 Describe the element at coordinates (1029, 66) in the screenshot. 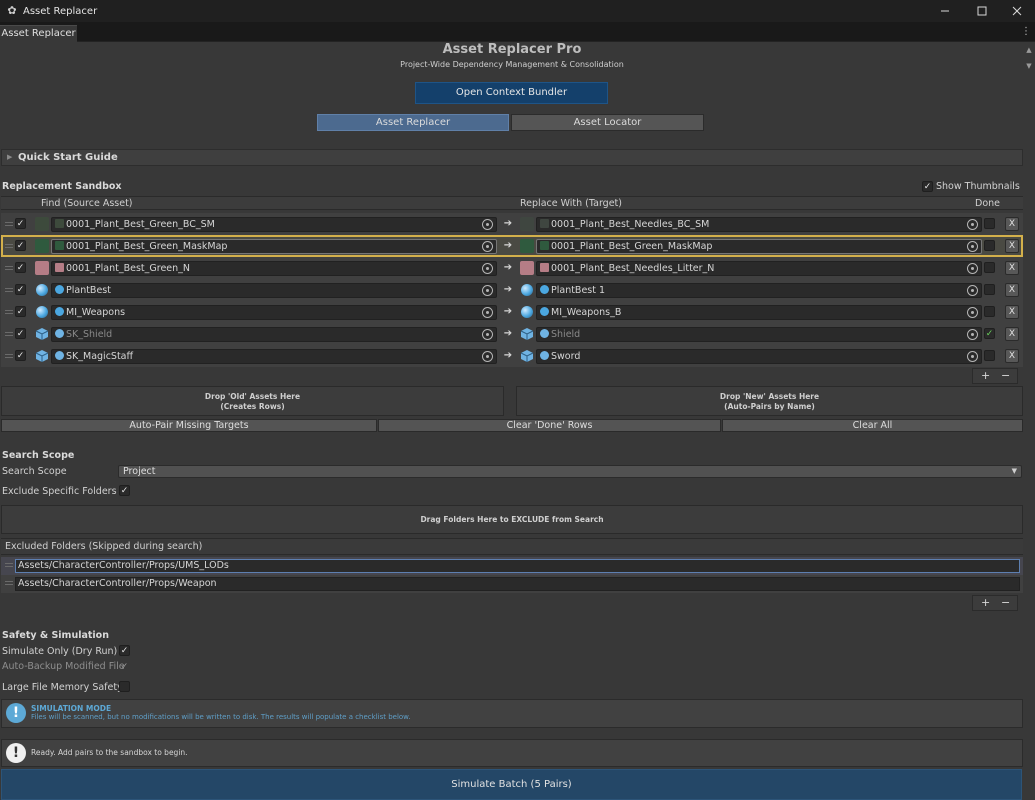

I see `scroll-down-icon: ▼` at that location.